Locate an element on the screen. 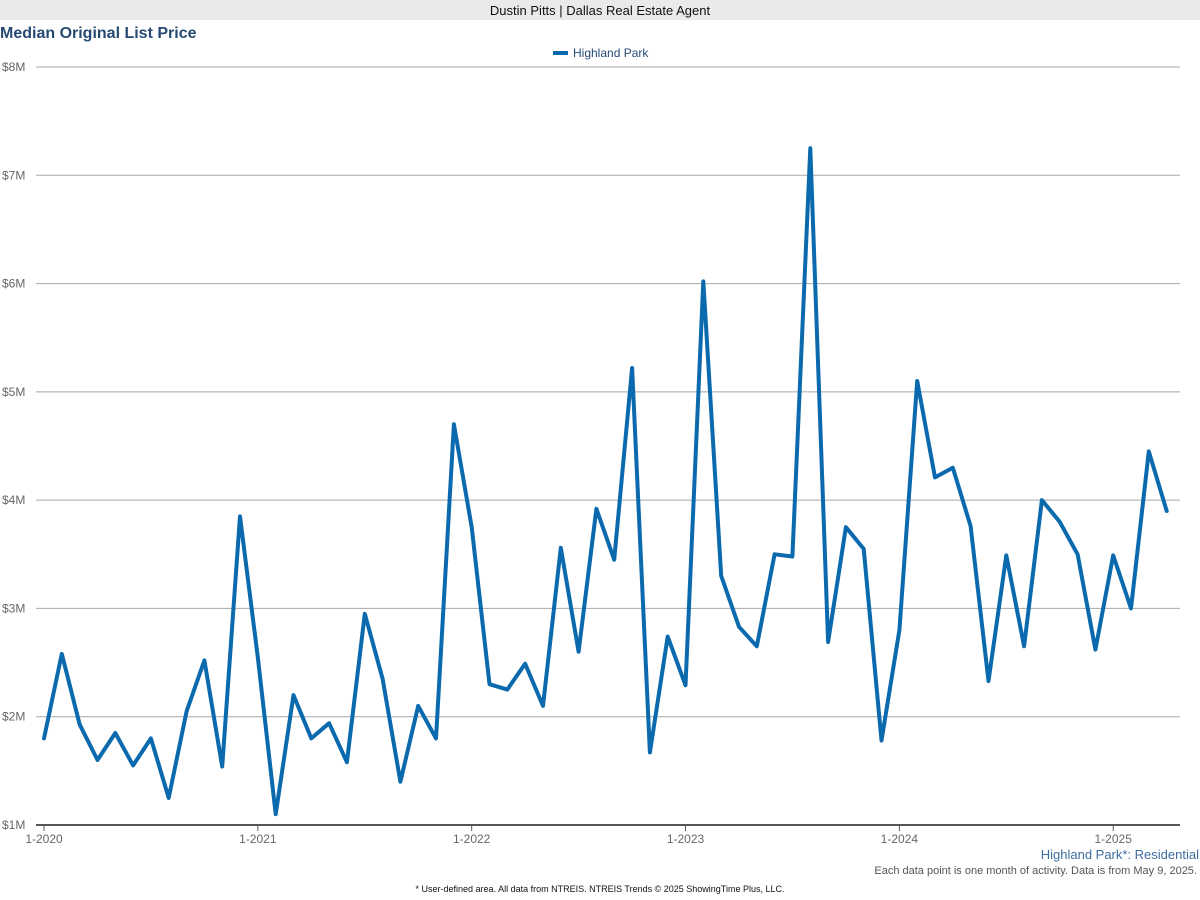 The height and width of the screenshot is (900, 1200). x-tick-label: 1-2021 is located at coordinates (258, 839).